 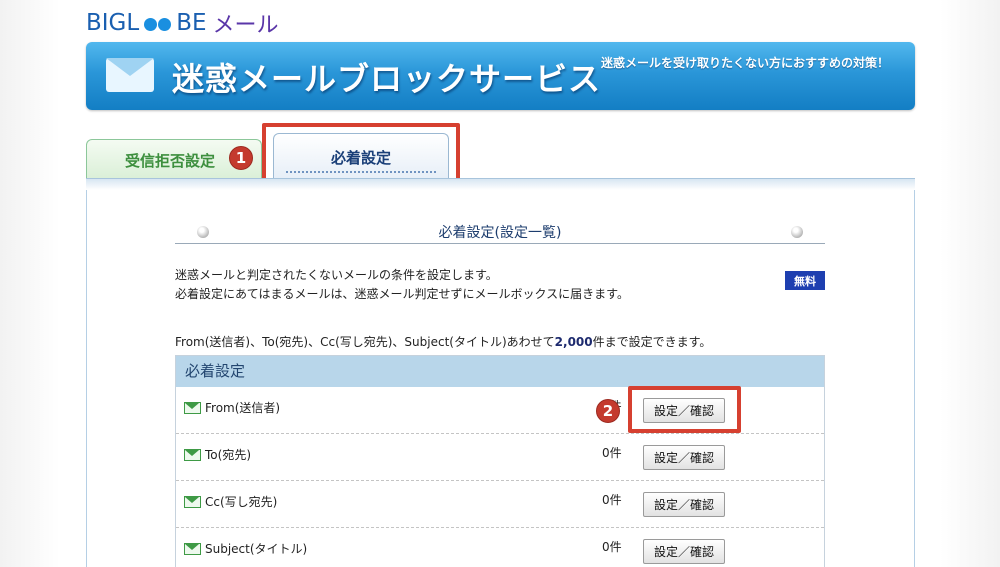 What do you see at coordinates (500, 457) in the screenshot?
I see `list-row-to: To(宛先) 0件 設定／確認` at bounding box center [500, 457].